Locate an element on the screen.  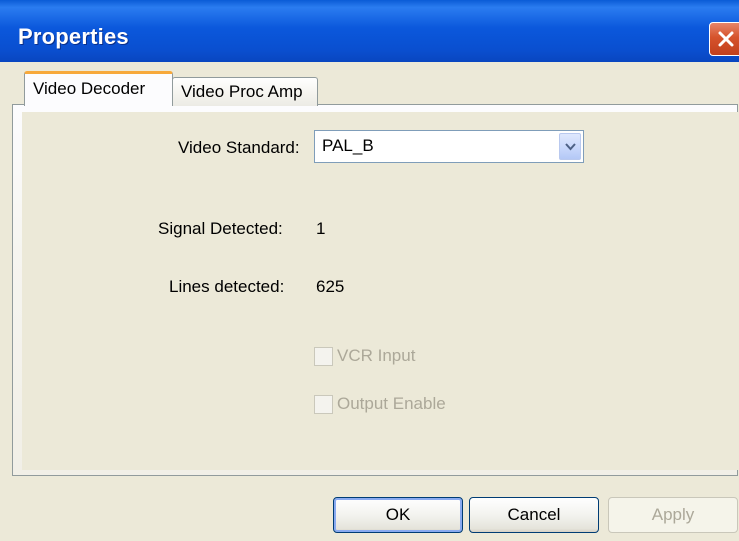
lines-detected-label: Lines detected: is located at coordinates (227, 286).